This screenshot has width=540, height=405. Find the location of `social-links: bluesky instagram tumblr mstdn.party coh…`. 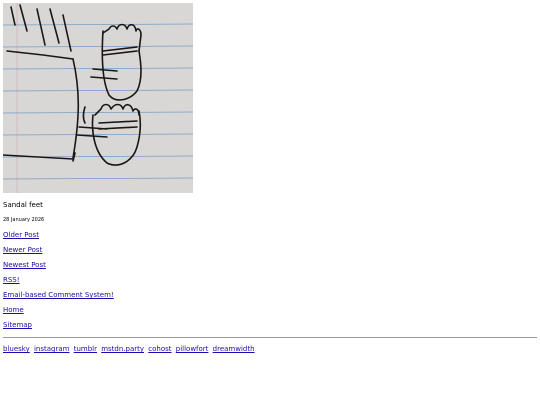

social-links: bluesky instagram tumblr mstdn.party coh… is located at coordinates (270, 349).